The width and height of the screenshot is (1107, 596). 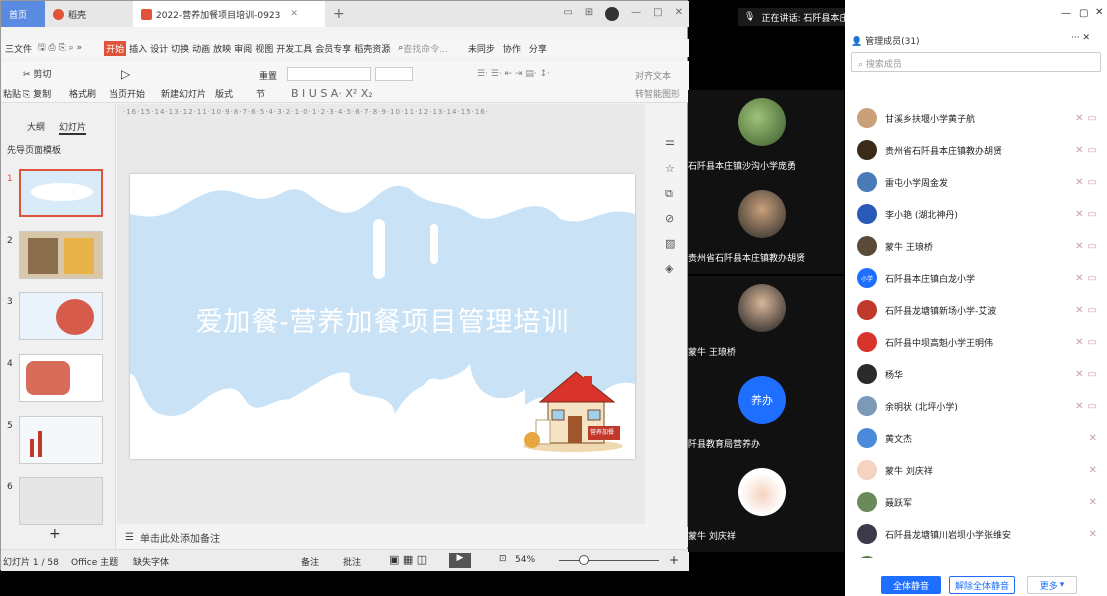 I want to click on menu-animation: 动画, so click(x=201, y=48).